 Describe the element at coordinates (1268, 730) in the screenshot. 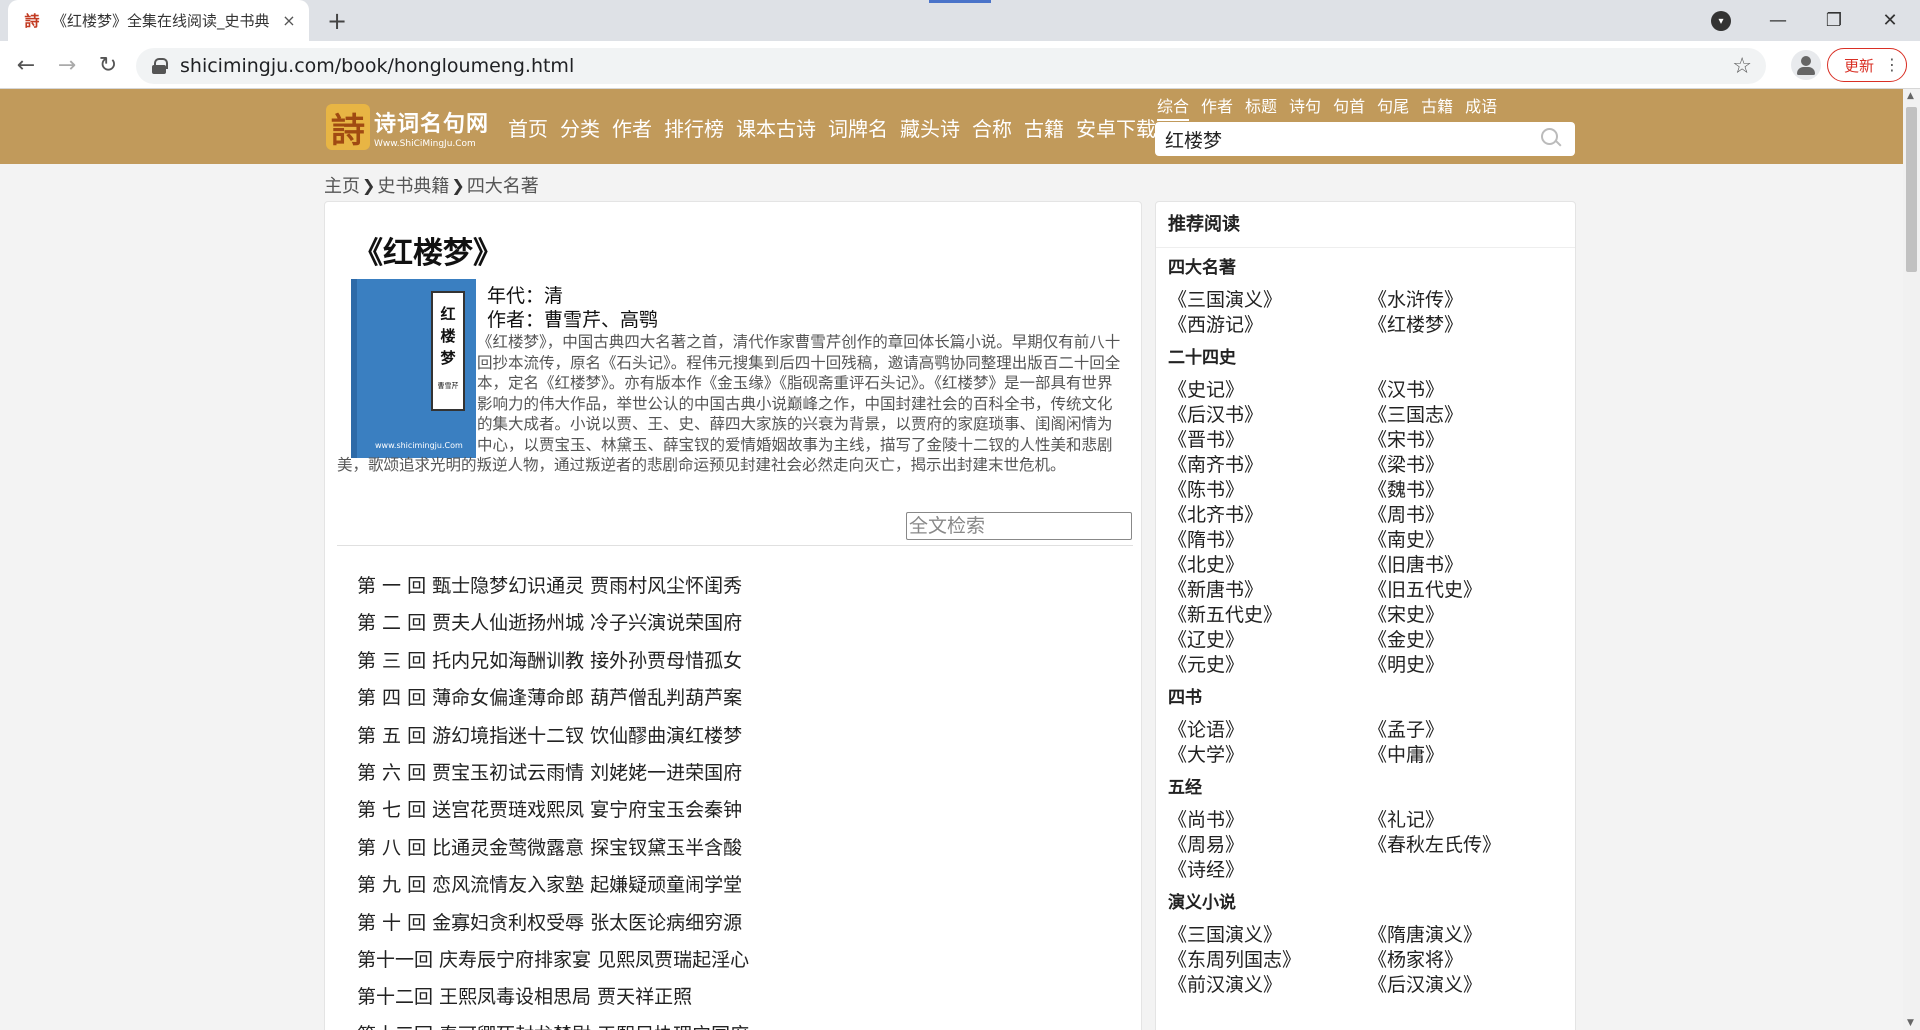

I see `sidebar-book-link: 《论语》` at that location.